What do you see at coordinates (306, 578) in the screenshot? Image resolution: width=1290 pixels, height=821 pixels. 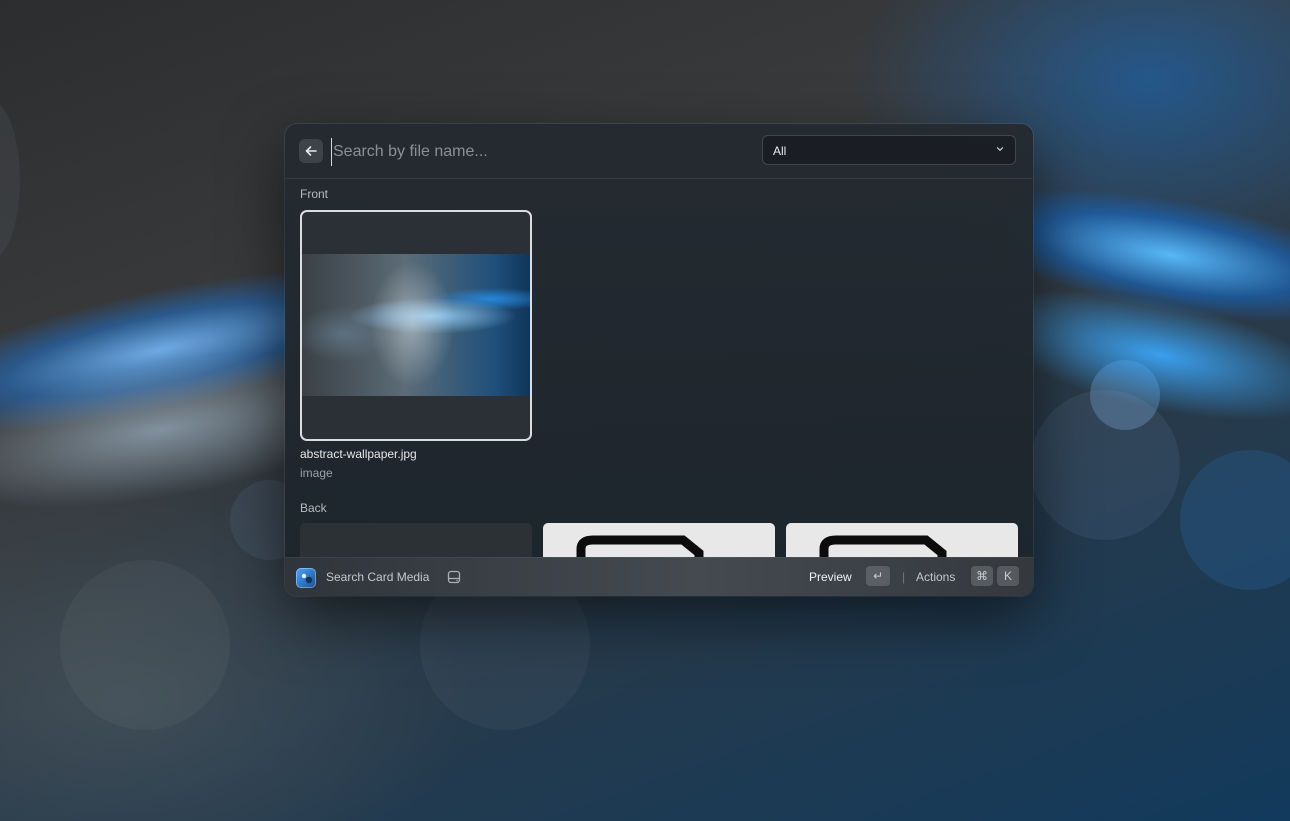 I see `extension-icon` at bounding box center [306, 578].